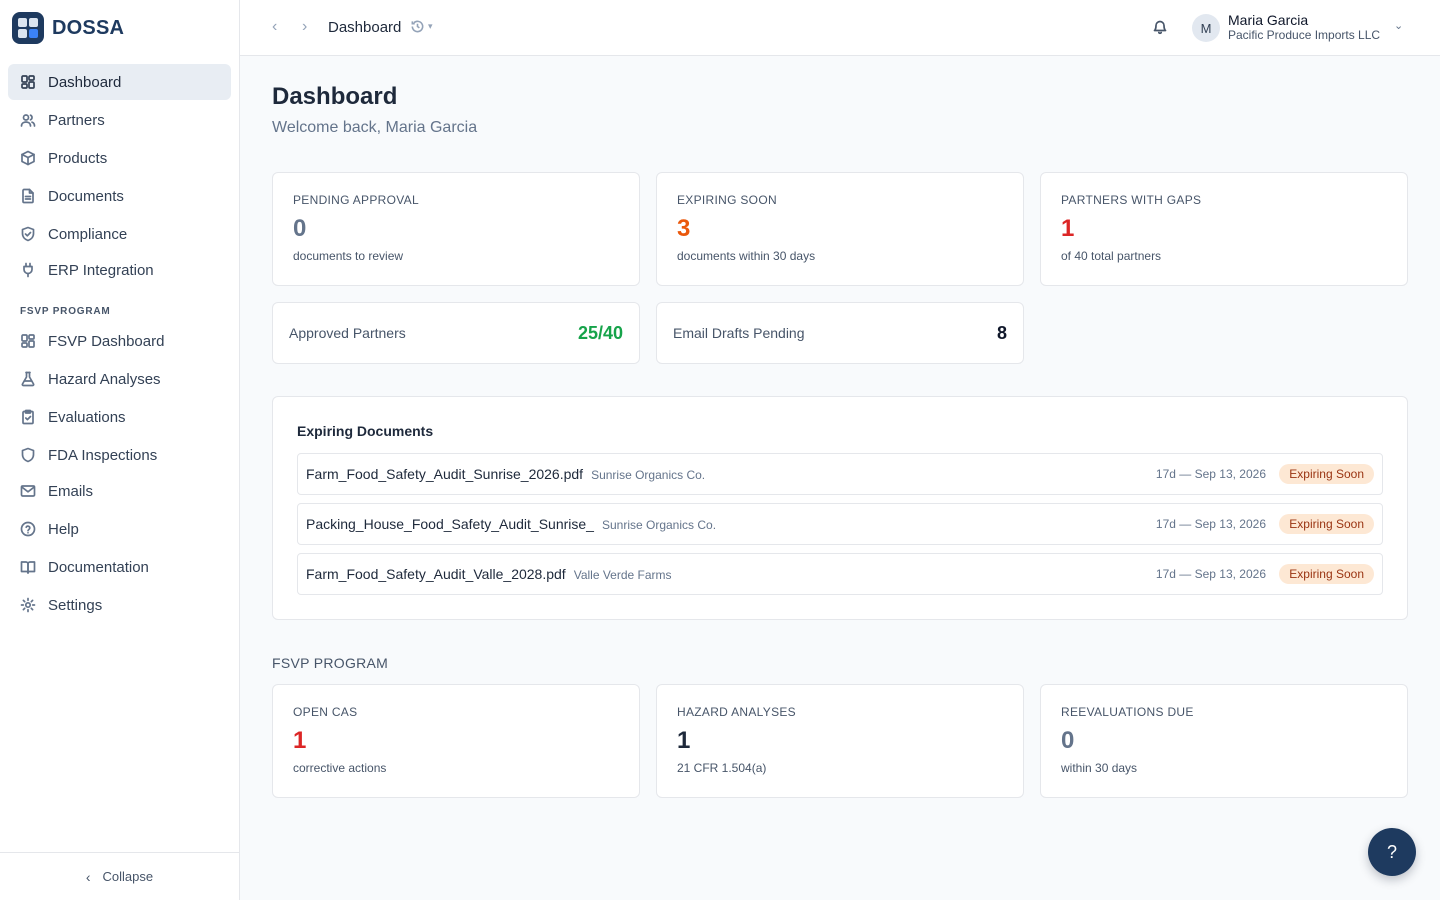  What do you see at coordinates (63, 529) in the screenshot?
I see `sidebar-item-label: Help` at bounding box center [63, 529].